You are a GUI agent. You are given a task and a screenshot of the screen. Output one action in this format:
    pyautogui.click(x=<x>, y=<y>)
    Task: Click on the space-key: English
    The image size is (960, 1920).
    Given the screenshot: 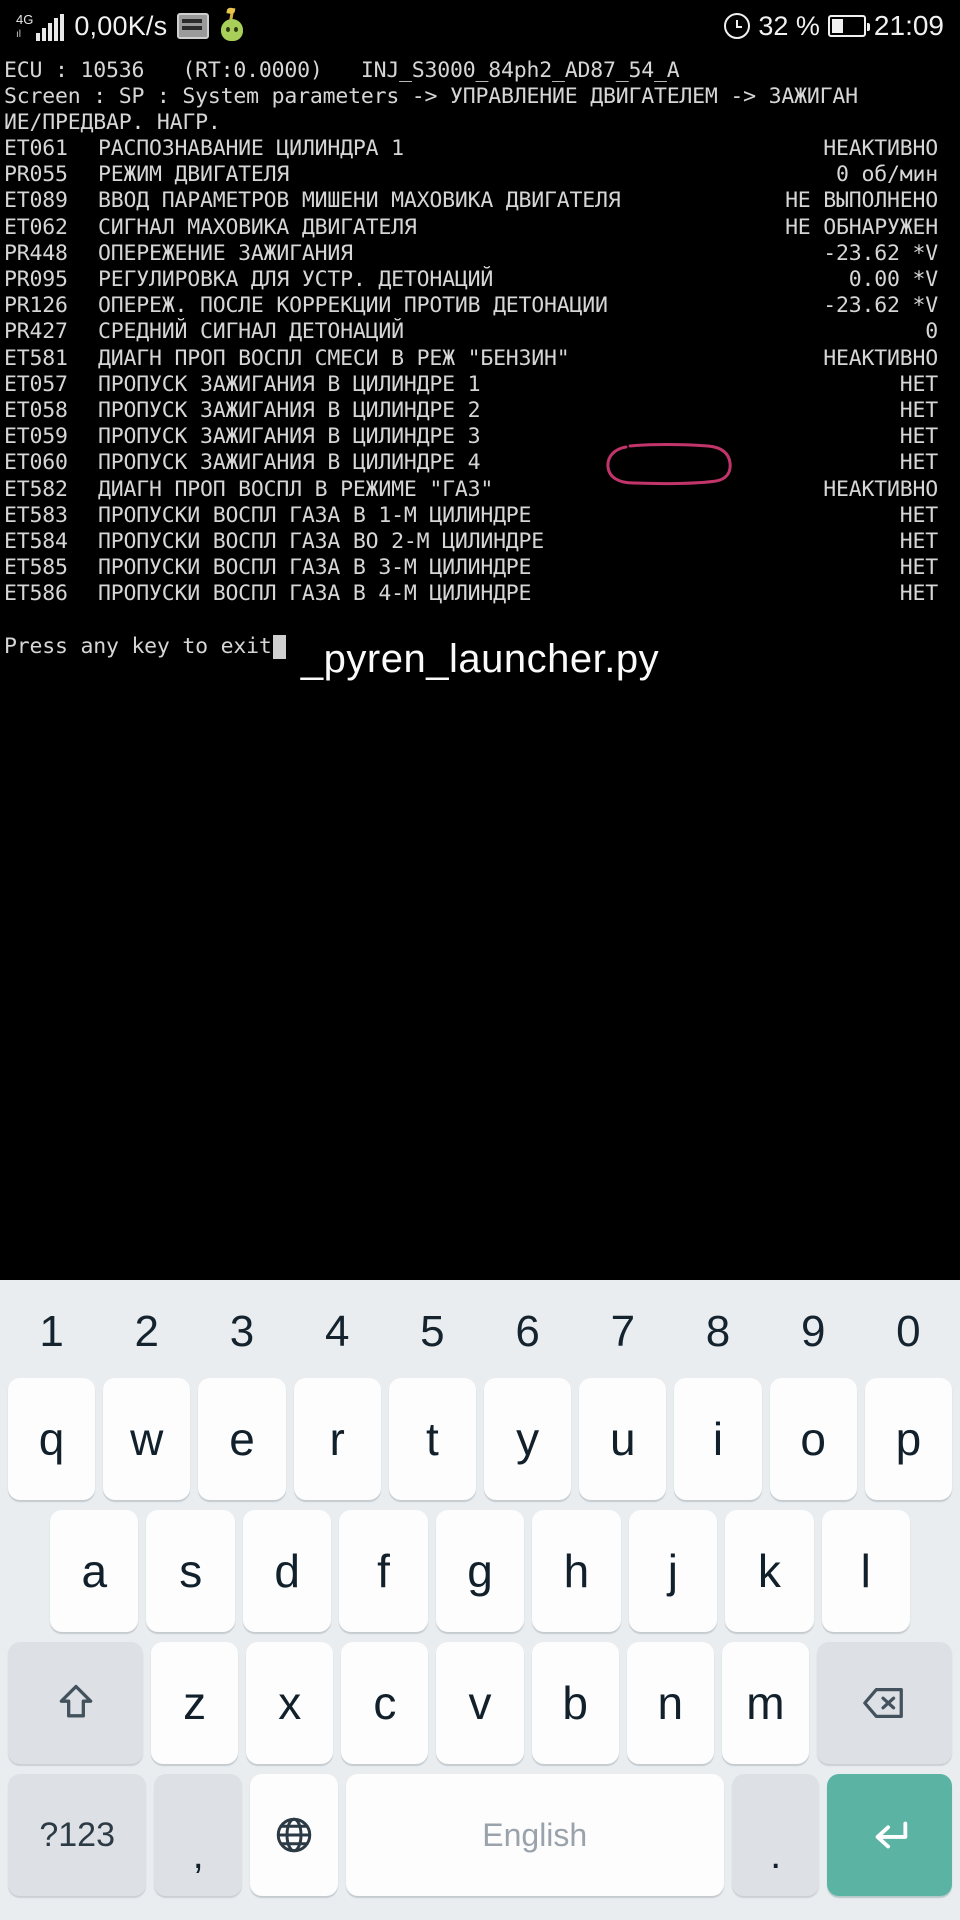 What is the action you would take?
    pyautogui.click(x=534, y=1835)
    